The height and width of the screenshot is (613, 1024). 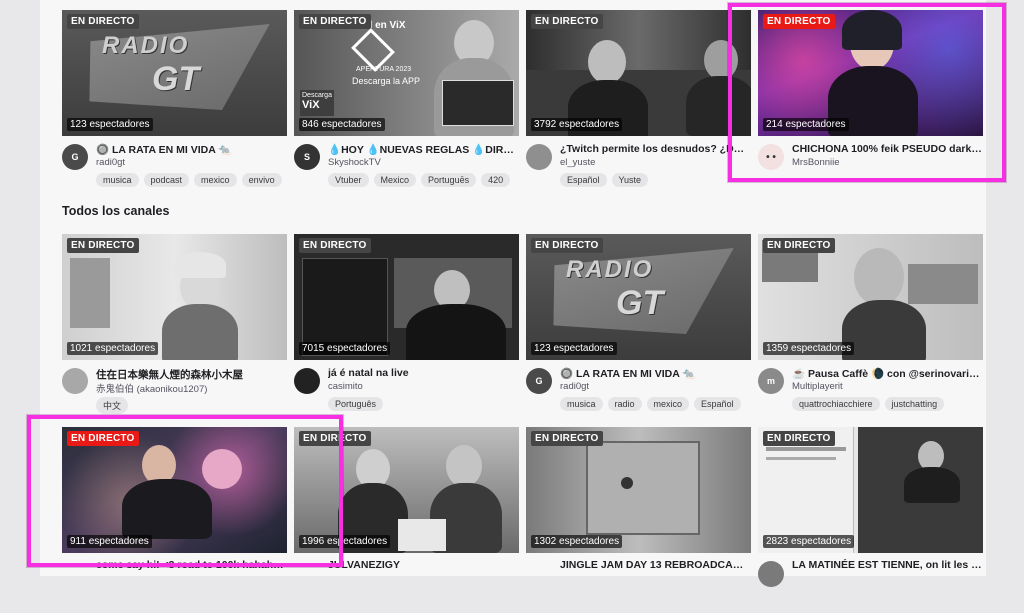 I want to click on section-heading: Todos los canales, so click(x=116, y=211).